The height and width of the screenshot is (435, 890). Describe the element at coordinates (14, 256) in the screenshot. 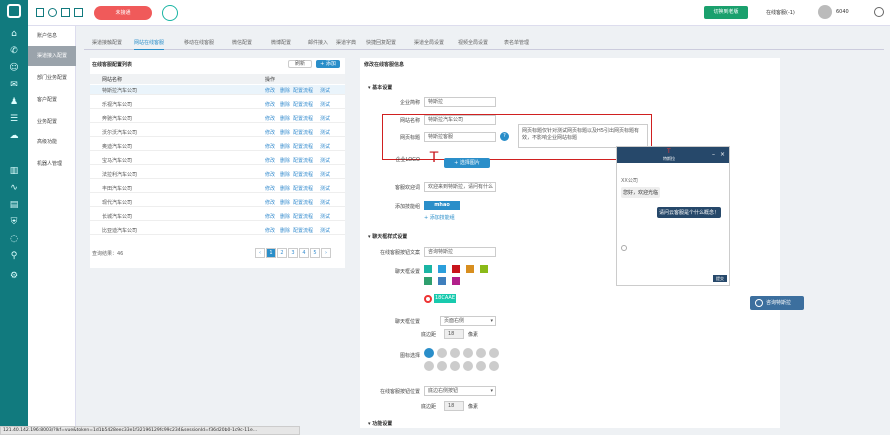

I see `link-icon: ⚲` at that location.